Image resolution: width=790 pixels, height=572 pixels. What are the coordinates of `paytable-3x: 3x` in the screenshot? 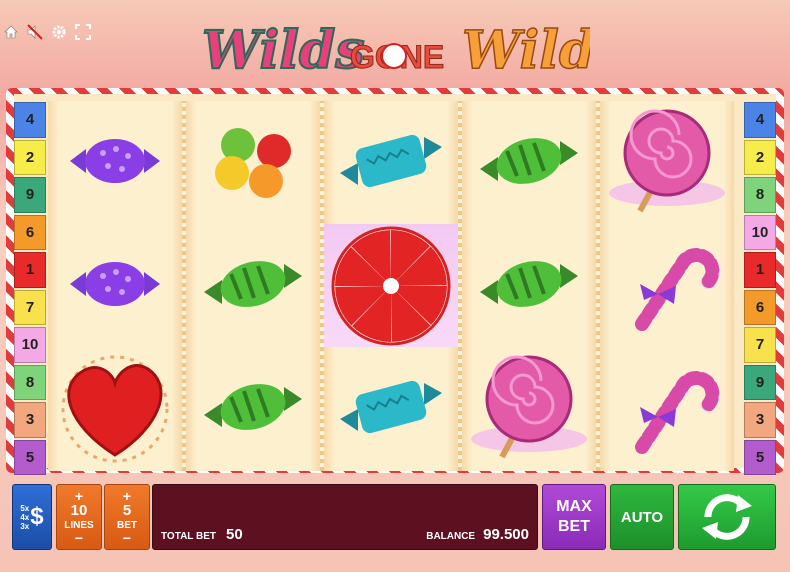 It's located at (25, 526).